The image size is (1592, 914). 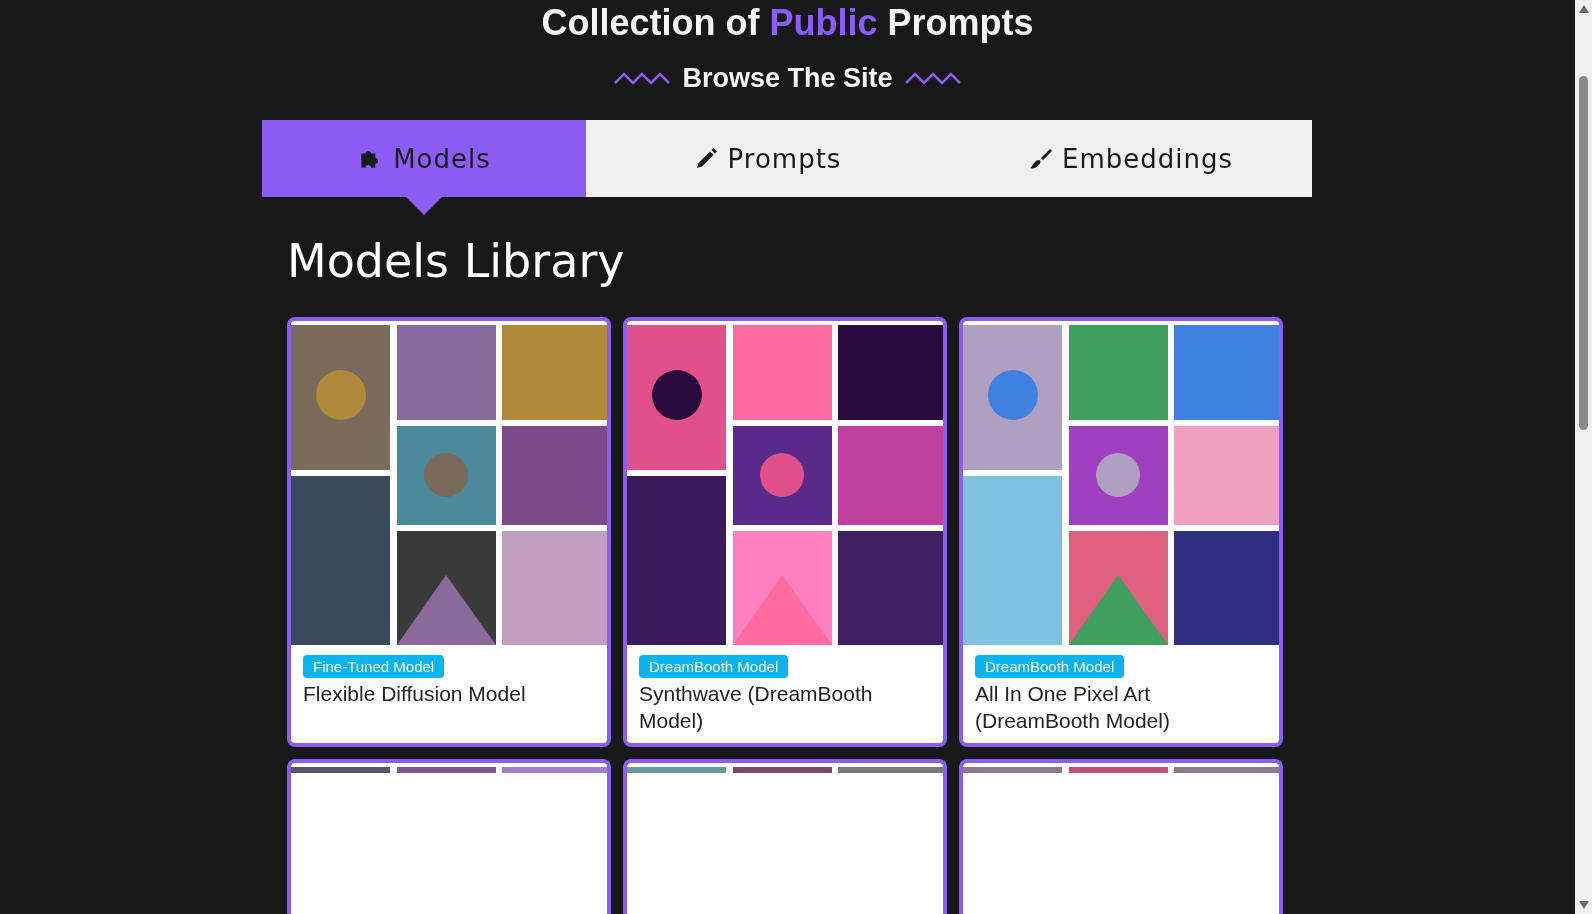 What do you see at coordinates (1583, 457) in the screenshot?
I see `scrollbar` at bounding box center [1583, 457].